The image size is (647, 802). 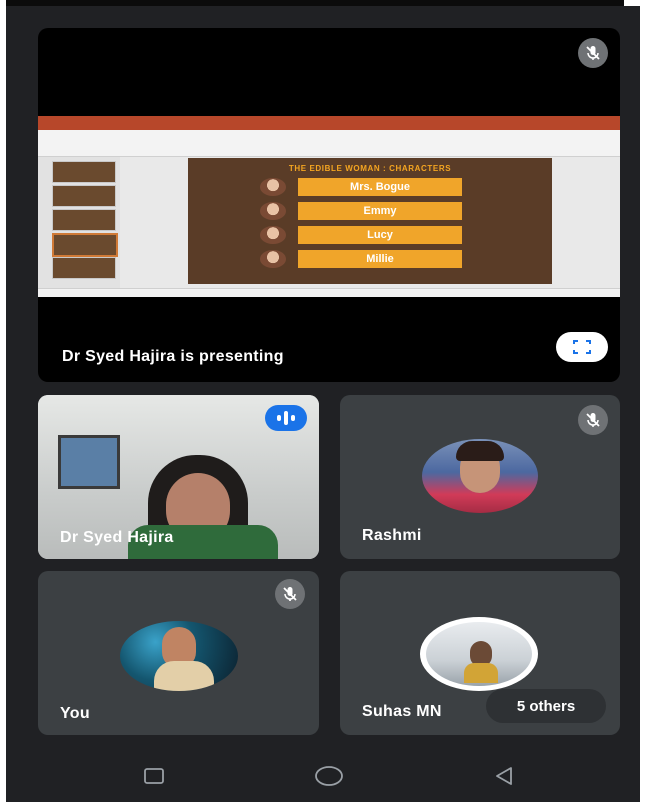 I want to click on background-poster, so click(x=89, y=462).